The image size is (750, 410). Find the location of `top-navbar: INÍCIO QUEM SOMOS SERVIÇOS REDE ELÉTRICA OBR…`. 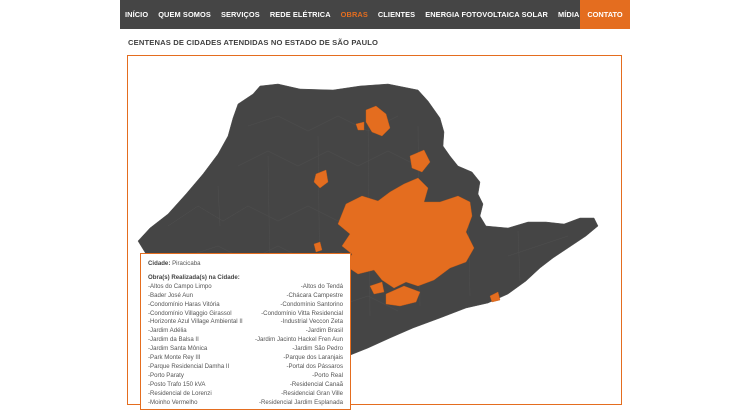

top-navbar: INÍCIO QUEM SOMOS SERVIÇOS REDE ELÉTRICA OBR… is located at coordinates (375, 14).